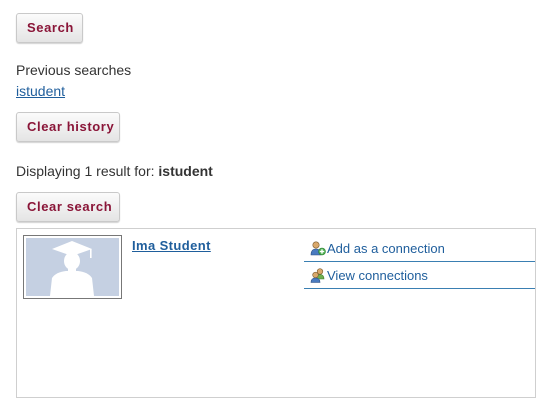 The width and height of the screenshot is (551, 412). I want to click on results-summary: Displaying 1 result for: istudent, so click(114, 171).